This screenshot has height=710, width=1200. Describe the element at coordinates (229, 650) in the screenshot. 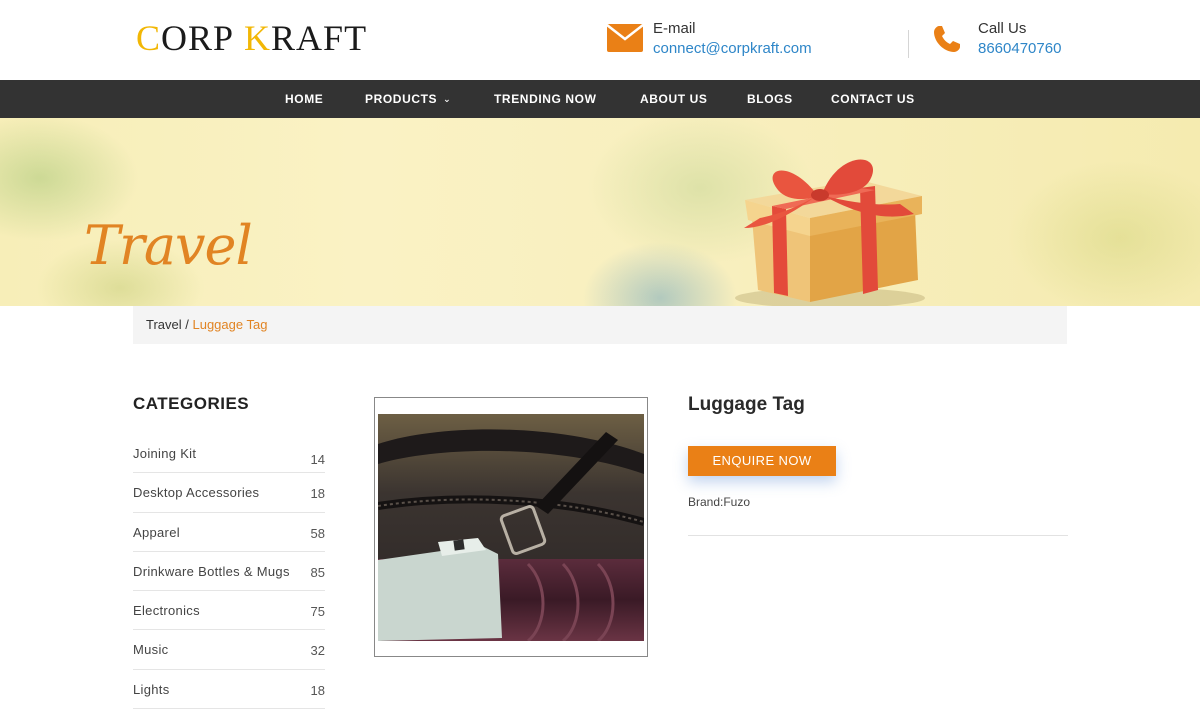

I see `category-item-music: Music 32` at that location.